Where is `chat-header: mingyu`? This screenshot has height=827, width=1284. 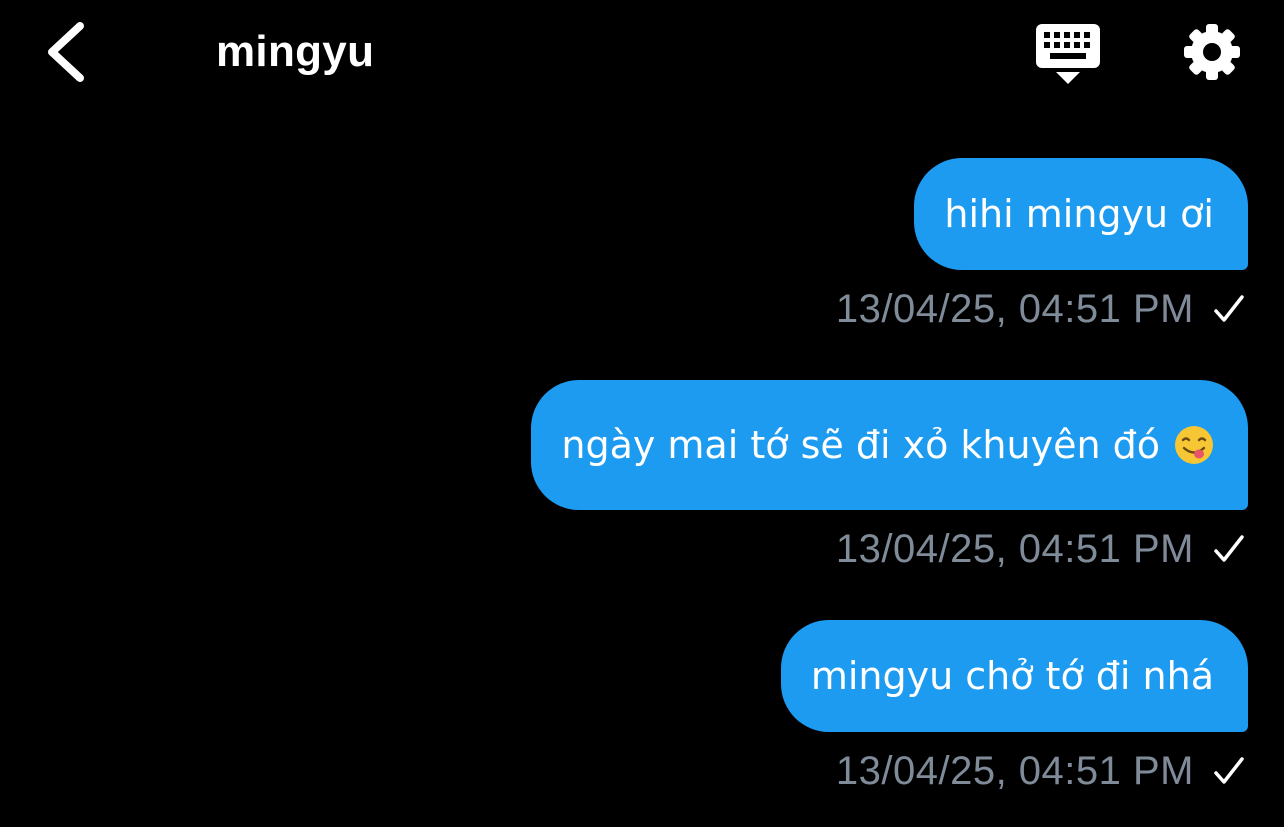 chat-header: mingyu is located at coordinates (642, 55).